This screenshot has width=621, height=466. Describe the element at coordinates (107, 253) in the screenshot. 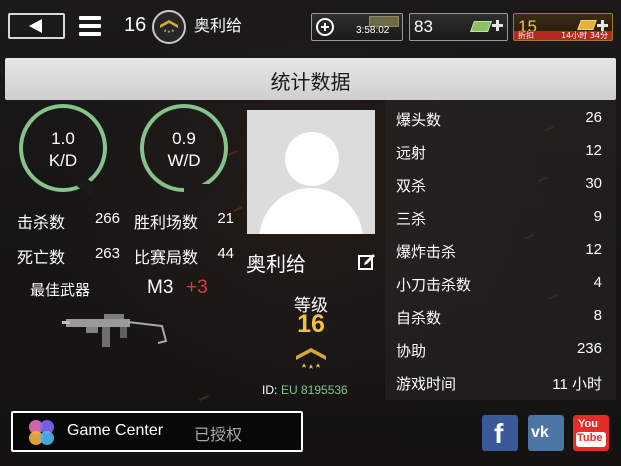

I see `deaths-value: 263` at that location.